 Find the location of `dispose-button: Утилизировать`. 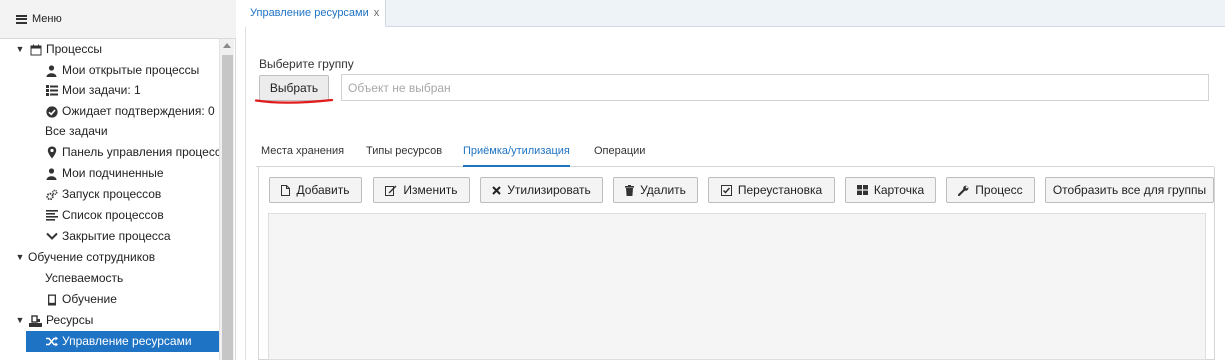

dispose-button: Утилизировать is located at coordinates (541, 190).